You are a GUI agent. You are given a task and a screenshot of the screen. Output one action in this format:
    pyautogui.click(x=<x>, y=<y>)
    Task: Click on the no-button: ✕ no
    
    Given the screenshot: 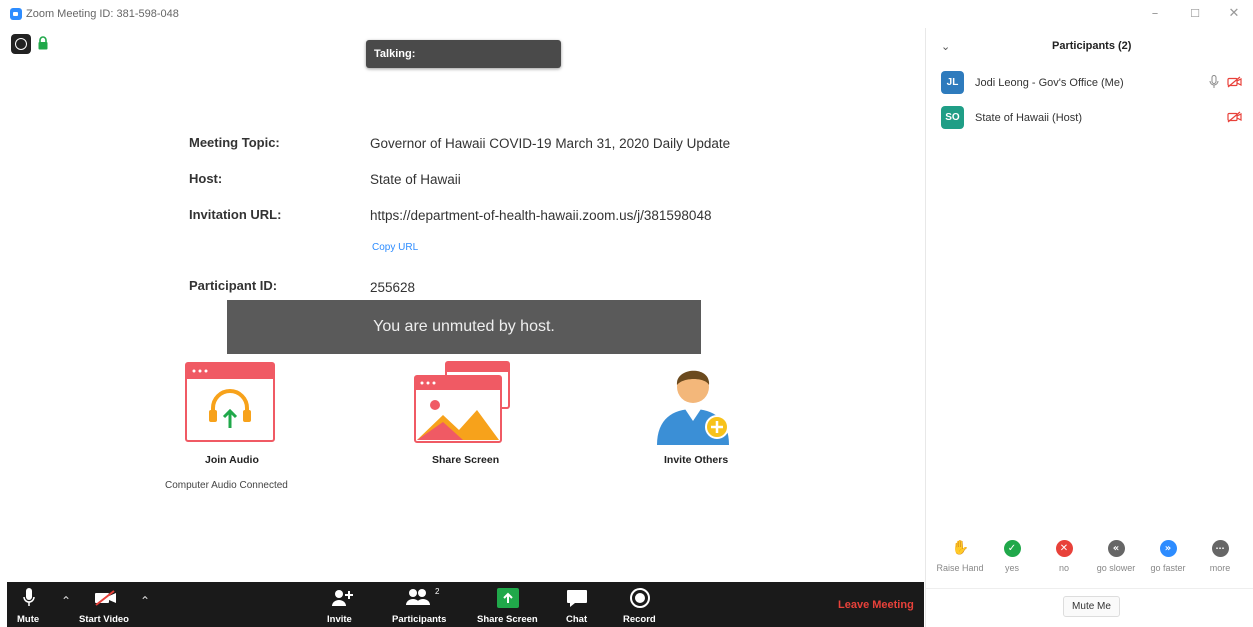 What is the action you would take?
    pyautogui.click(x=1064, y=555)
    